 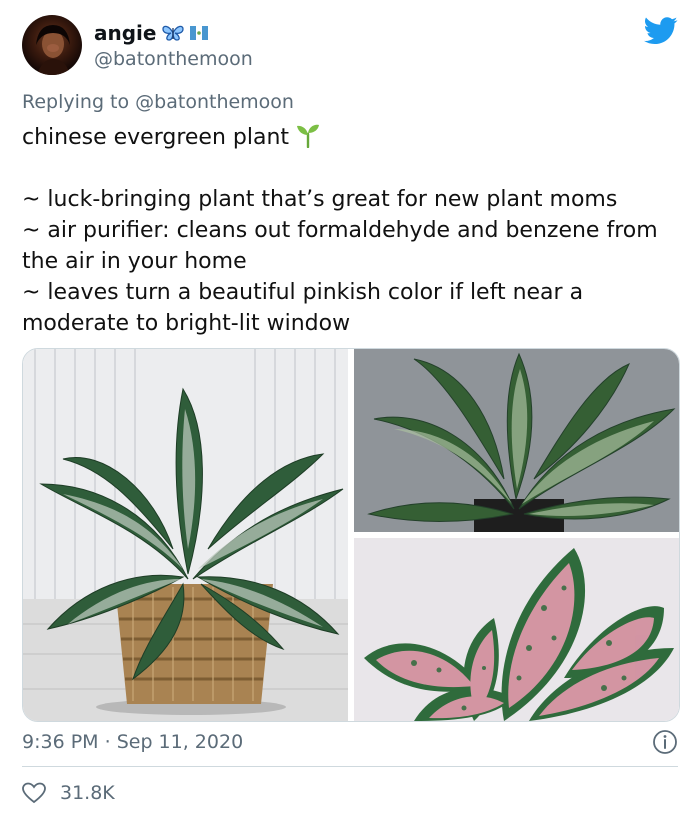 I want to click on tweet-date: Sep 11, 2020, so click(x=180, y=742).